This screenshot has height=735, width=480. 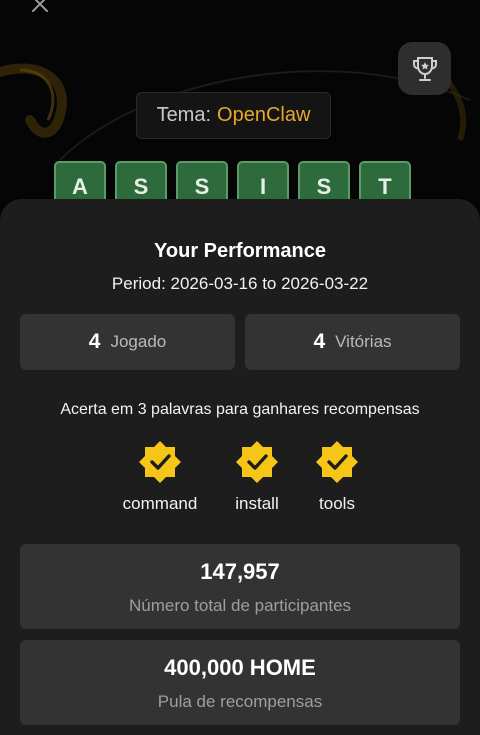 I want to click on reward-pool-card: 400,000 HOME Pula de recompensas, so click(x=240, y=682).